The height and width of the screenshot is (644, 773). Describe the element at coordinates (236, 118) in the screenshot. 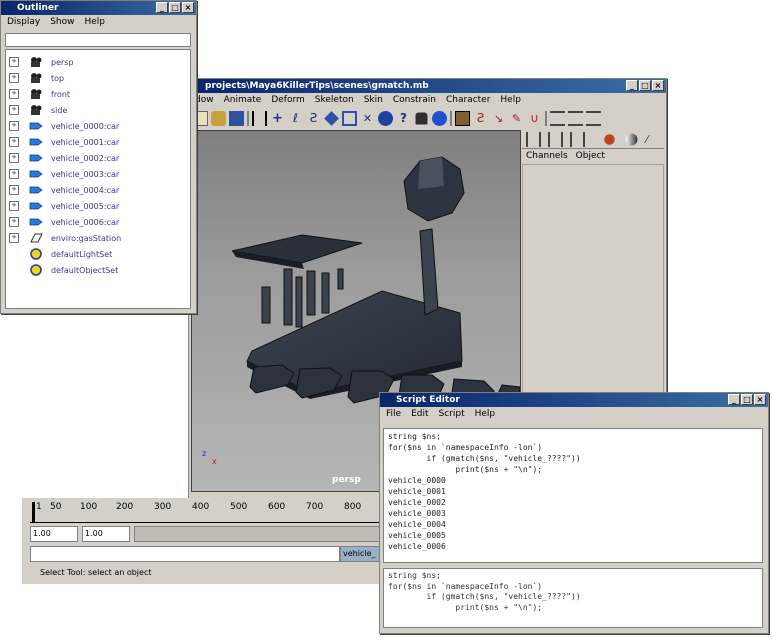

I see `render-icon` at that location.